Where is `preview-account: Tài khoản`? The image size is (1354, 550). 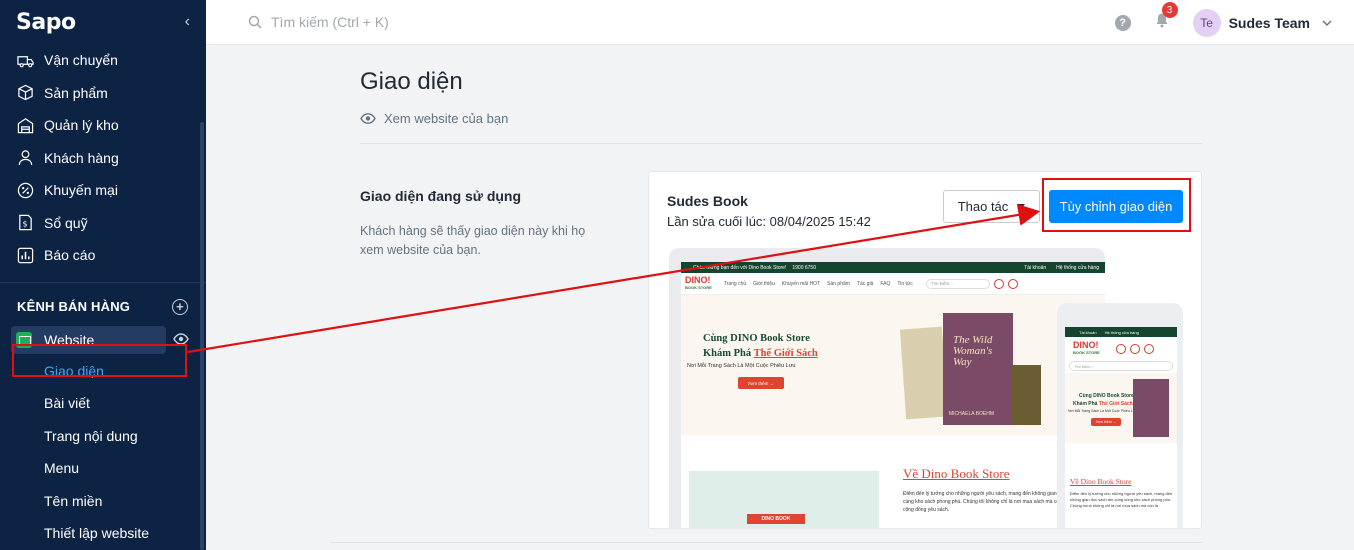
preview-account: Tài khoản is located at coordinates (1035, 267).